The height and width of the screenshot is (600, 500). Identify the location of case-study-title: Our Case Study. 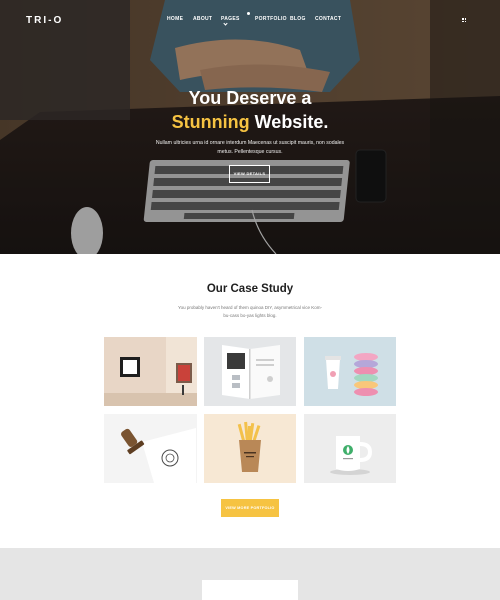
(250, 289).